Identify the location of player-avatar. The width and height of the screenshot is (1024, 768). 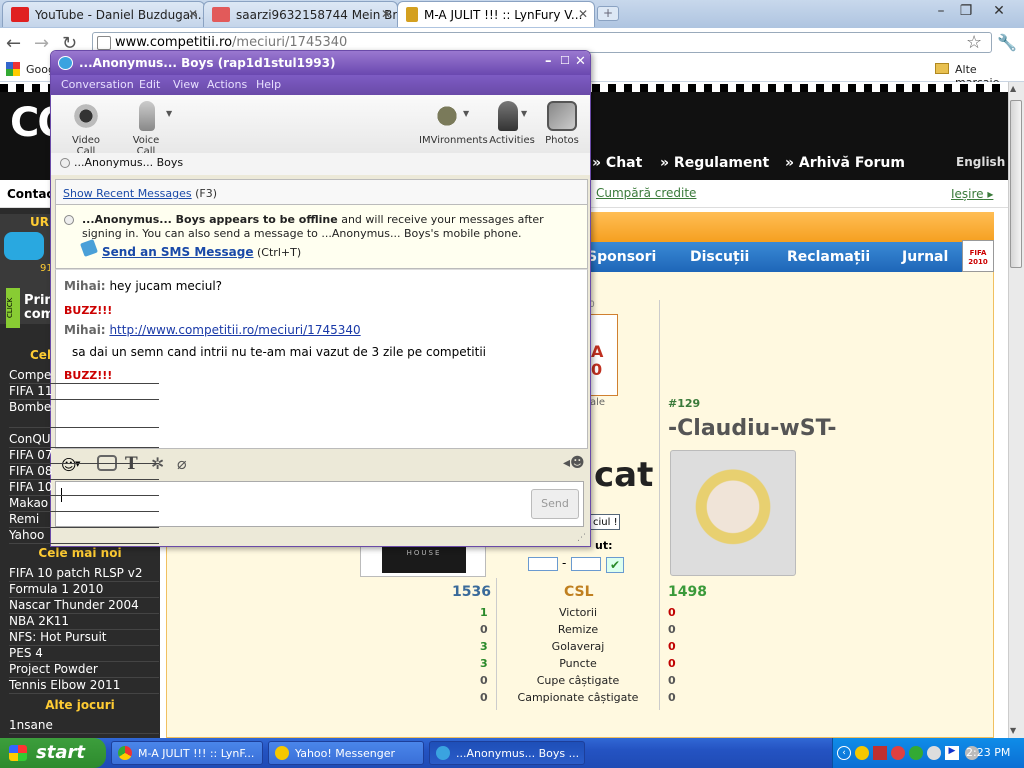
(733, 513).